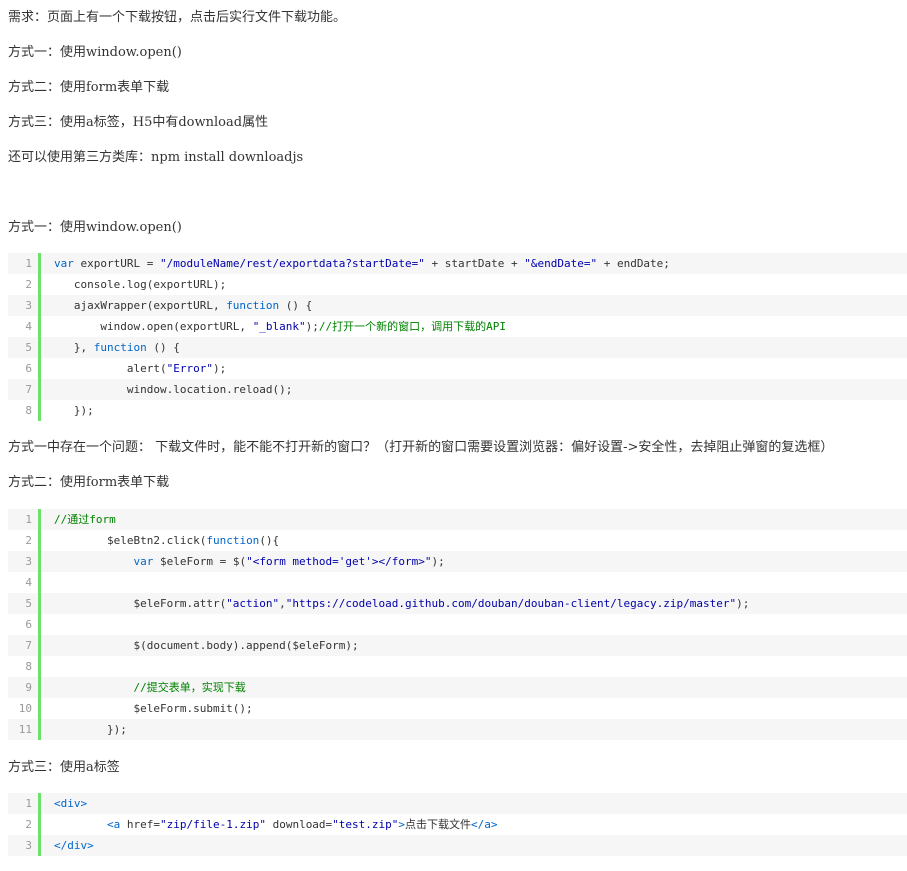  What do you see at coordinates (24, 729) in the screenshot?
I see `line-number: 11` at bounding box center [24, 729].